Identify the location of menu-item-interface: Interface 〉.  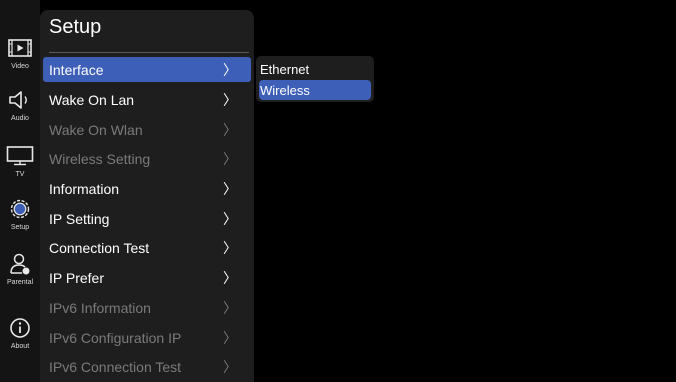
(147, 69).